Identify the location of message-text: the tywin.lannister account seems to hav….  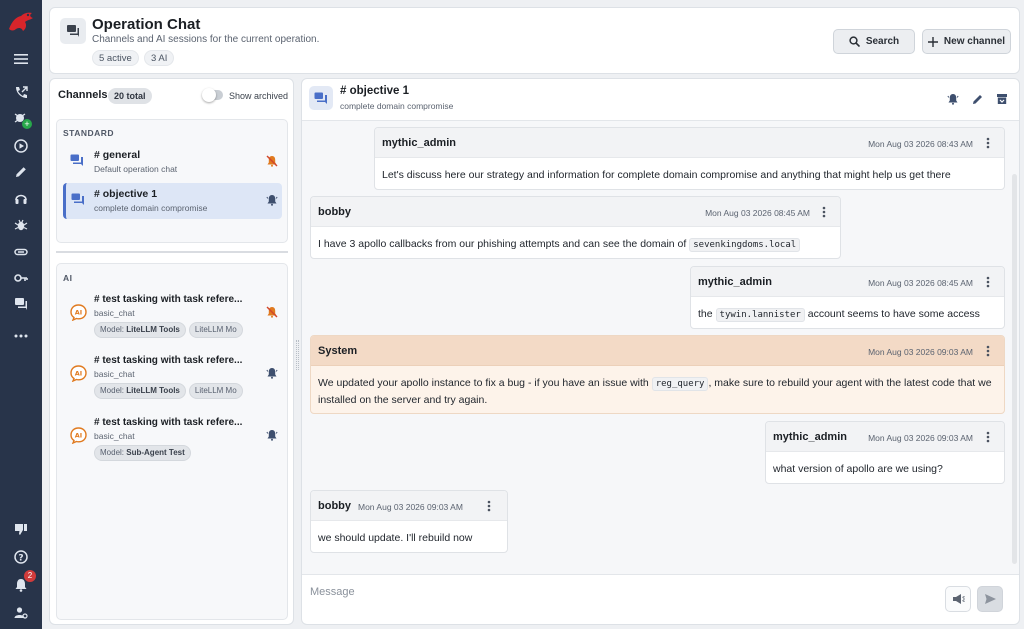
(839, 315).